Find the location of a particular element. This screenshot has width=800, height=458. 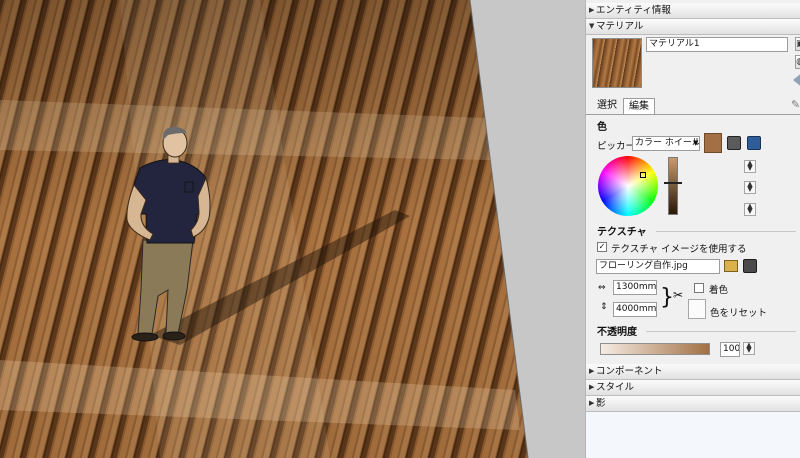

tab-select: 選択 is located at coordinates (607, 106).